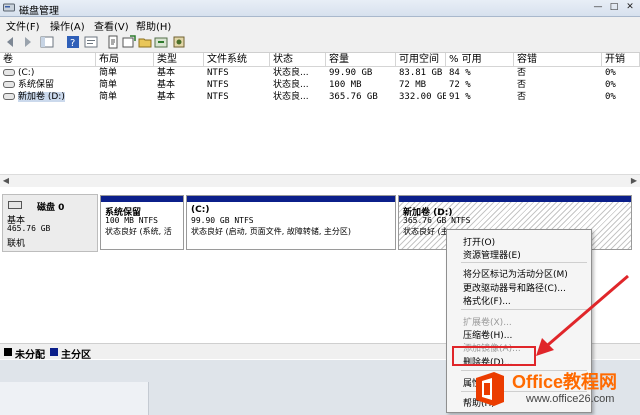 This screenshot has height=415, width=640. What do you see at coordinates (179, 59) in the screenshot?
I see `col-type: 类型` at bounding box center [179, 59].